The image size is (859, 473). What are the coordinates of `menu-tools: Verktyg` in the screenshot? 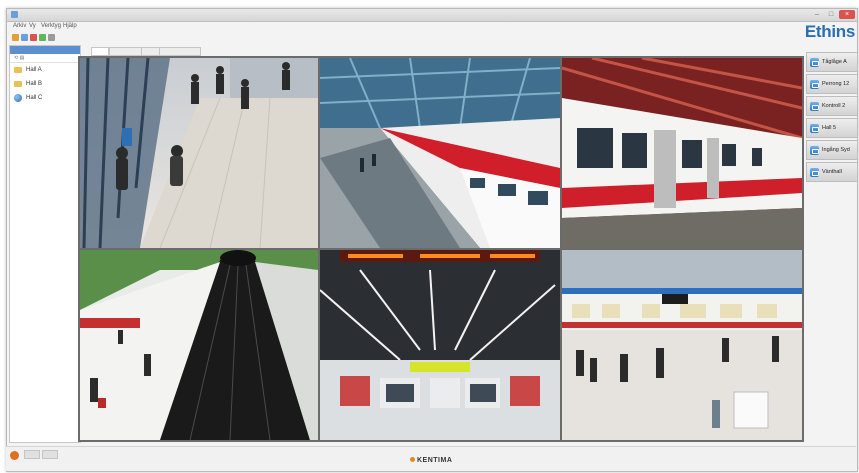 It's located at (51, 26).